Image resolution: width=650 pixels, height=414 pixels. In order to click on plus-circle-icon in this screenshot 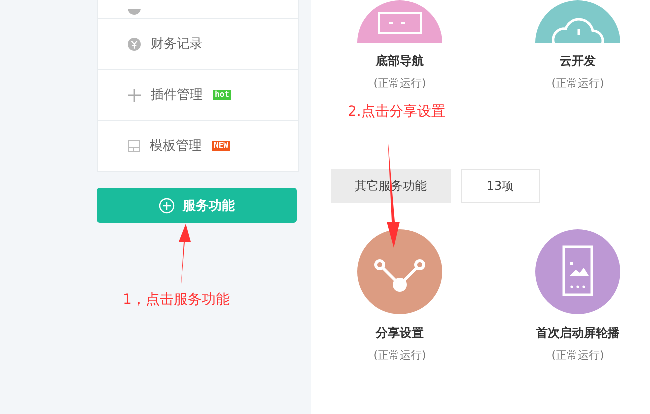, I will do `click(167, 206)`.